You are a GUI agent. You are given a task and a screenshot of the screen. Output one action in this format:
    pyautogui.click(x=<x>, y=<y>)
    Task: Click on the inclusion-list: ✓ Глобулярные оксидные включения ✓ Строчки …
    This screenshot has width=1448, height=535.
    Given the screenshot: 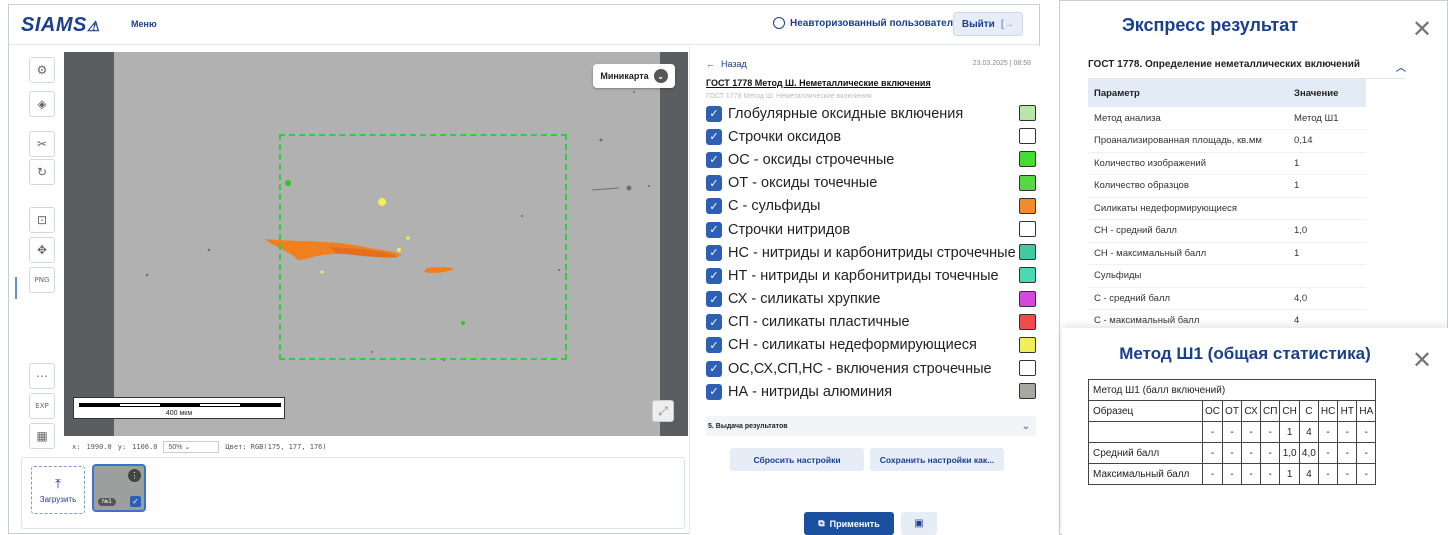 What is the action you would take?
    pyautogui.click(x=871, y=252)
    